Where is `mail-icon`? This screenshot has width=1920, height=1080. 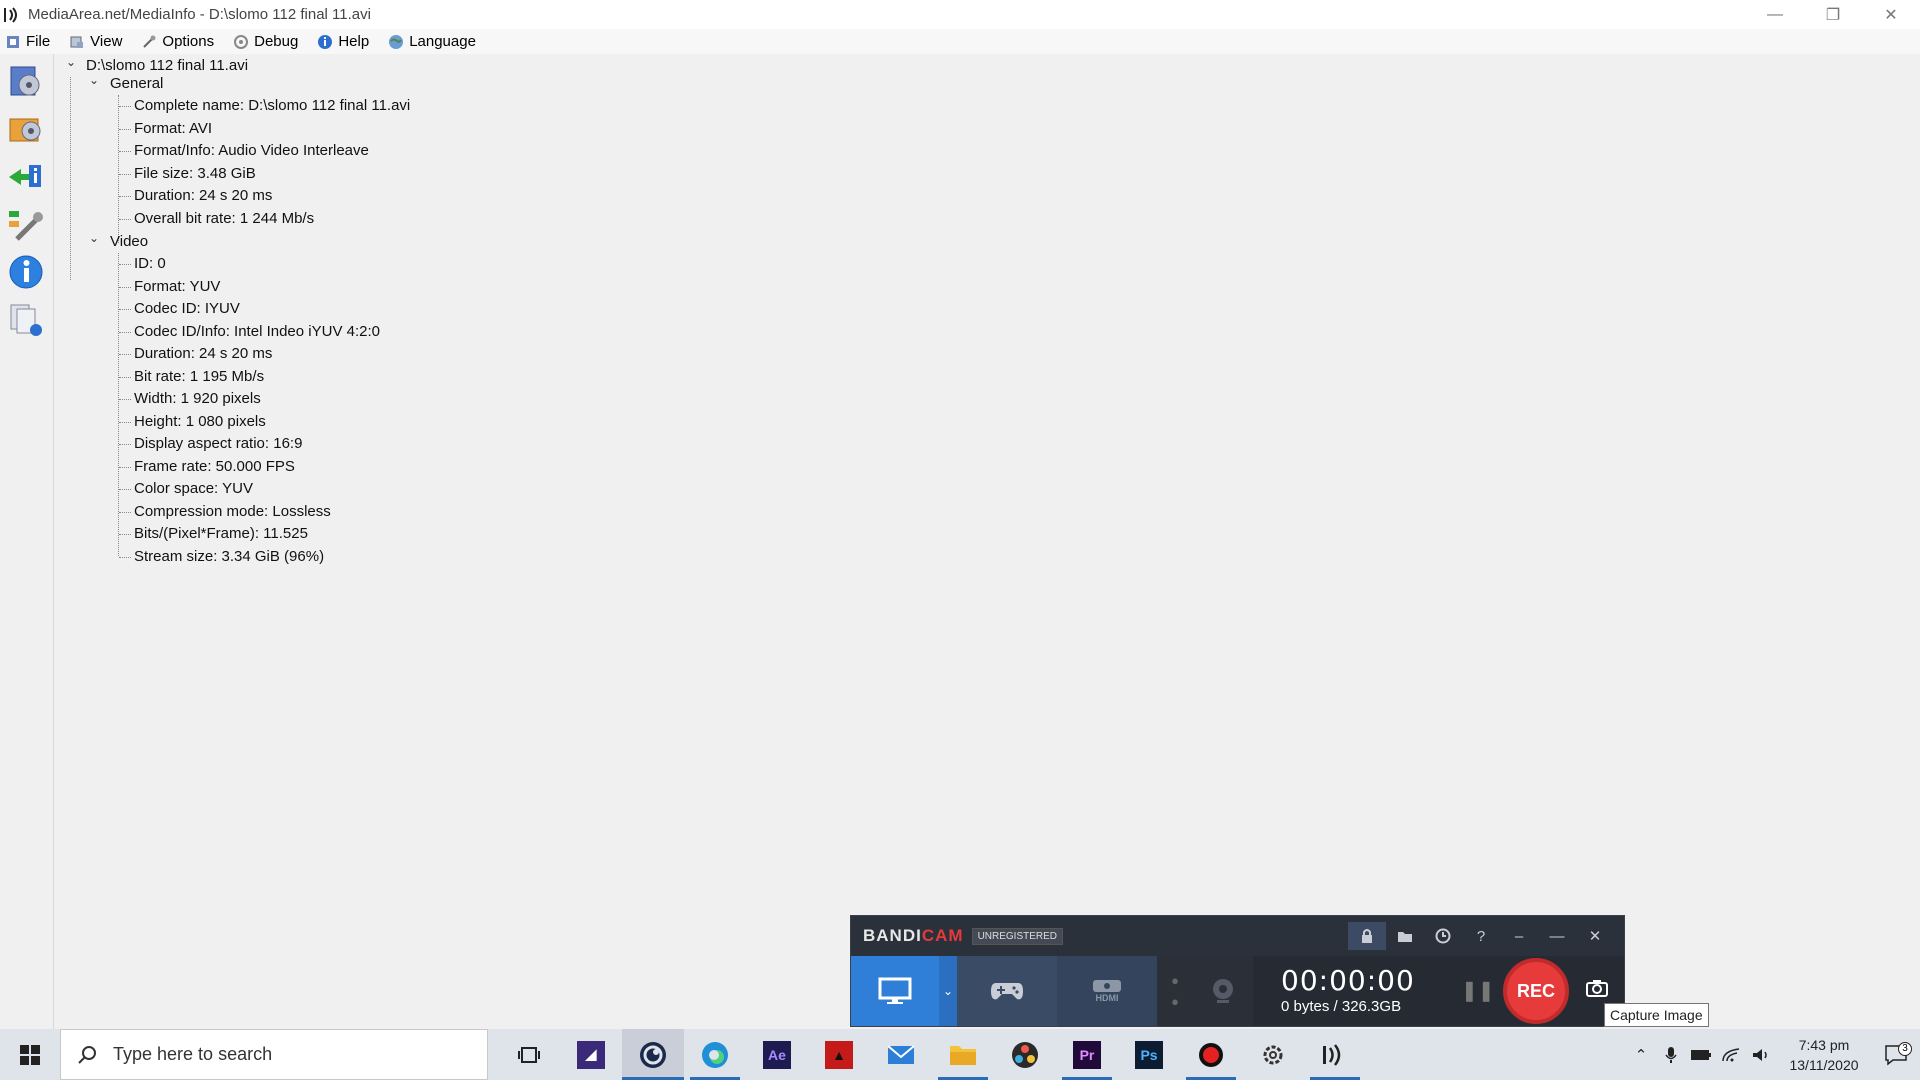 mail-icon is located at coordinates (901, 1054).